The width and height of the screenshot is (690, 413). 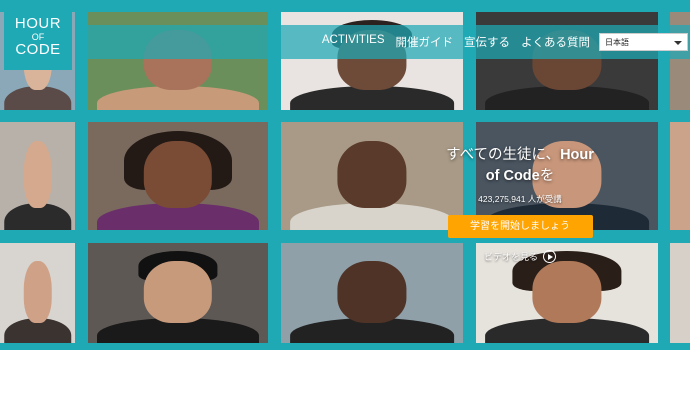 I want to click on logo-line-3: CODE, so click(x=38, y=49).